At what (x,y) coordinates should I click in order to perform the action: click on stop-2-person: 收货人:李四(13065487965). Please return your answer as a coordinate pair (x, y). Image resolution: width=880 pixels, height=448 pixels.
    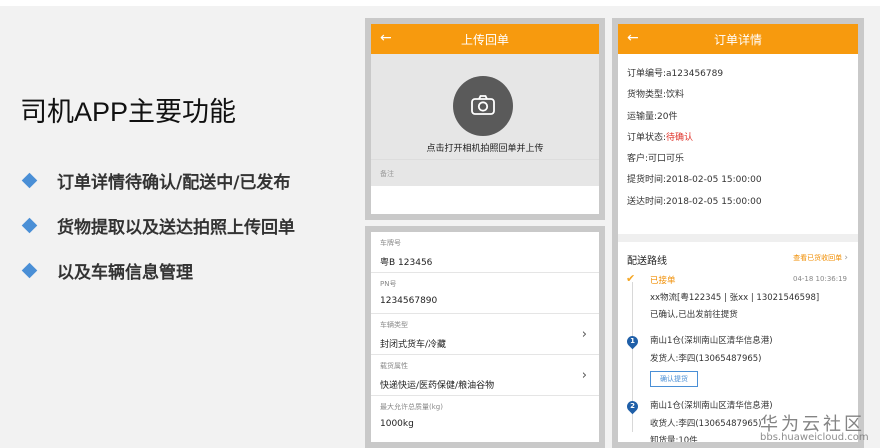
    Looking at the image, I should click on (706, 424).